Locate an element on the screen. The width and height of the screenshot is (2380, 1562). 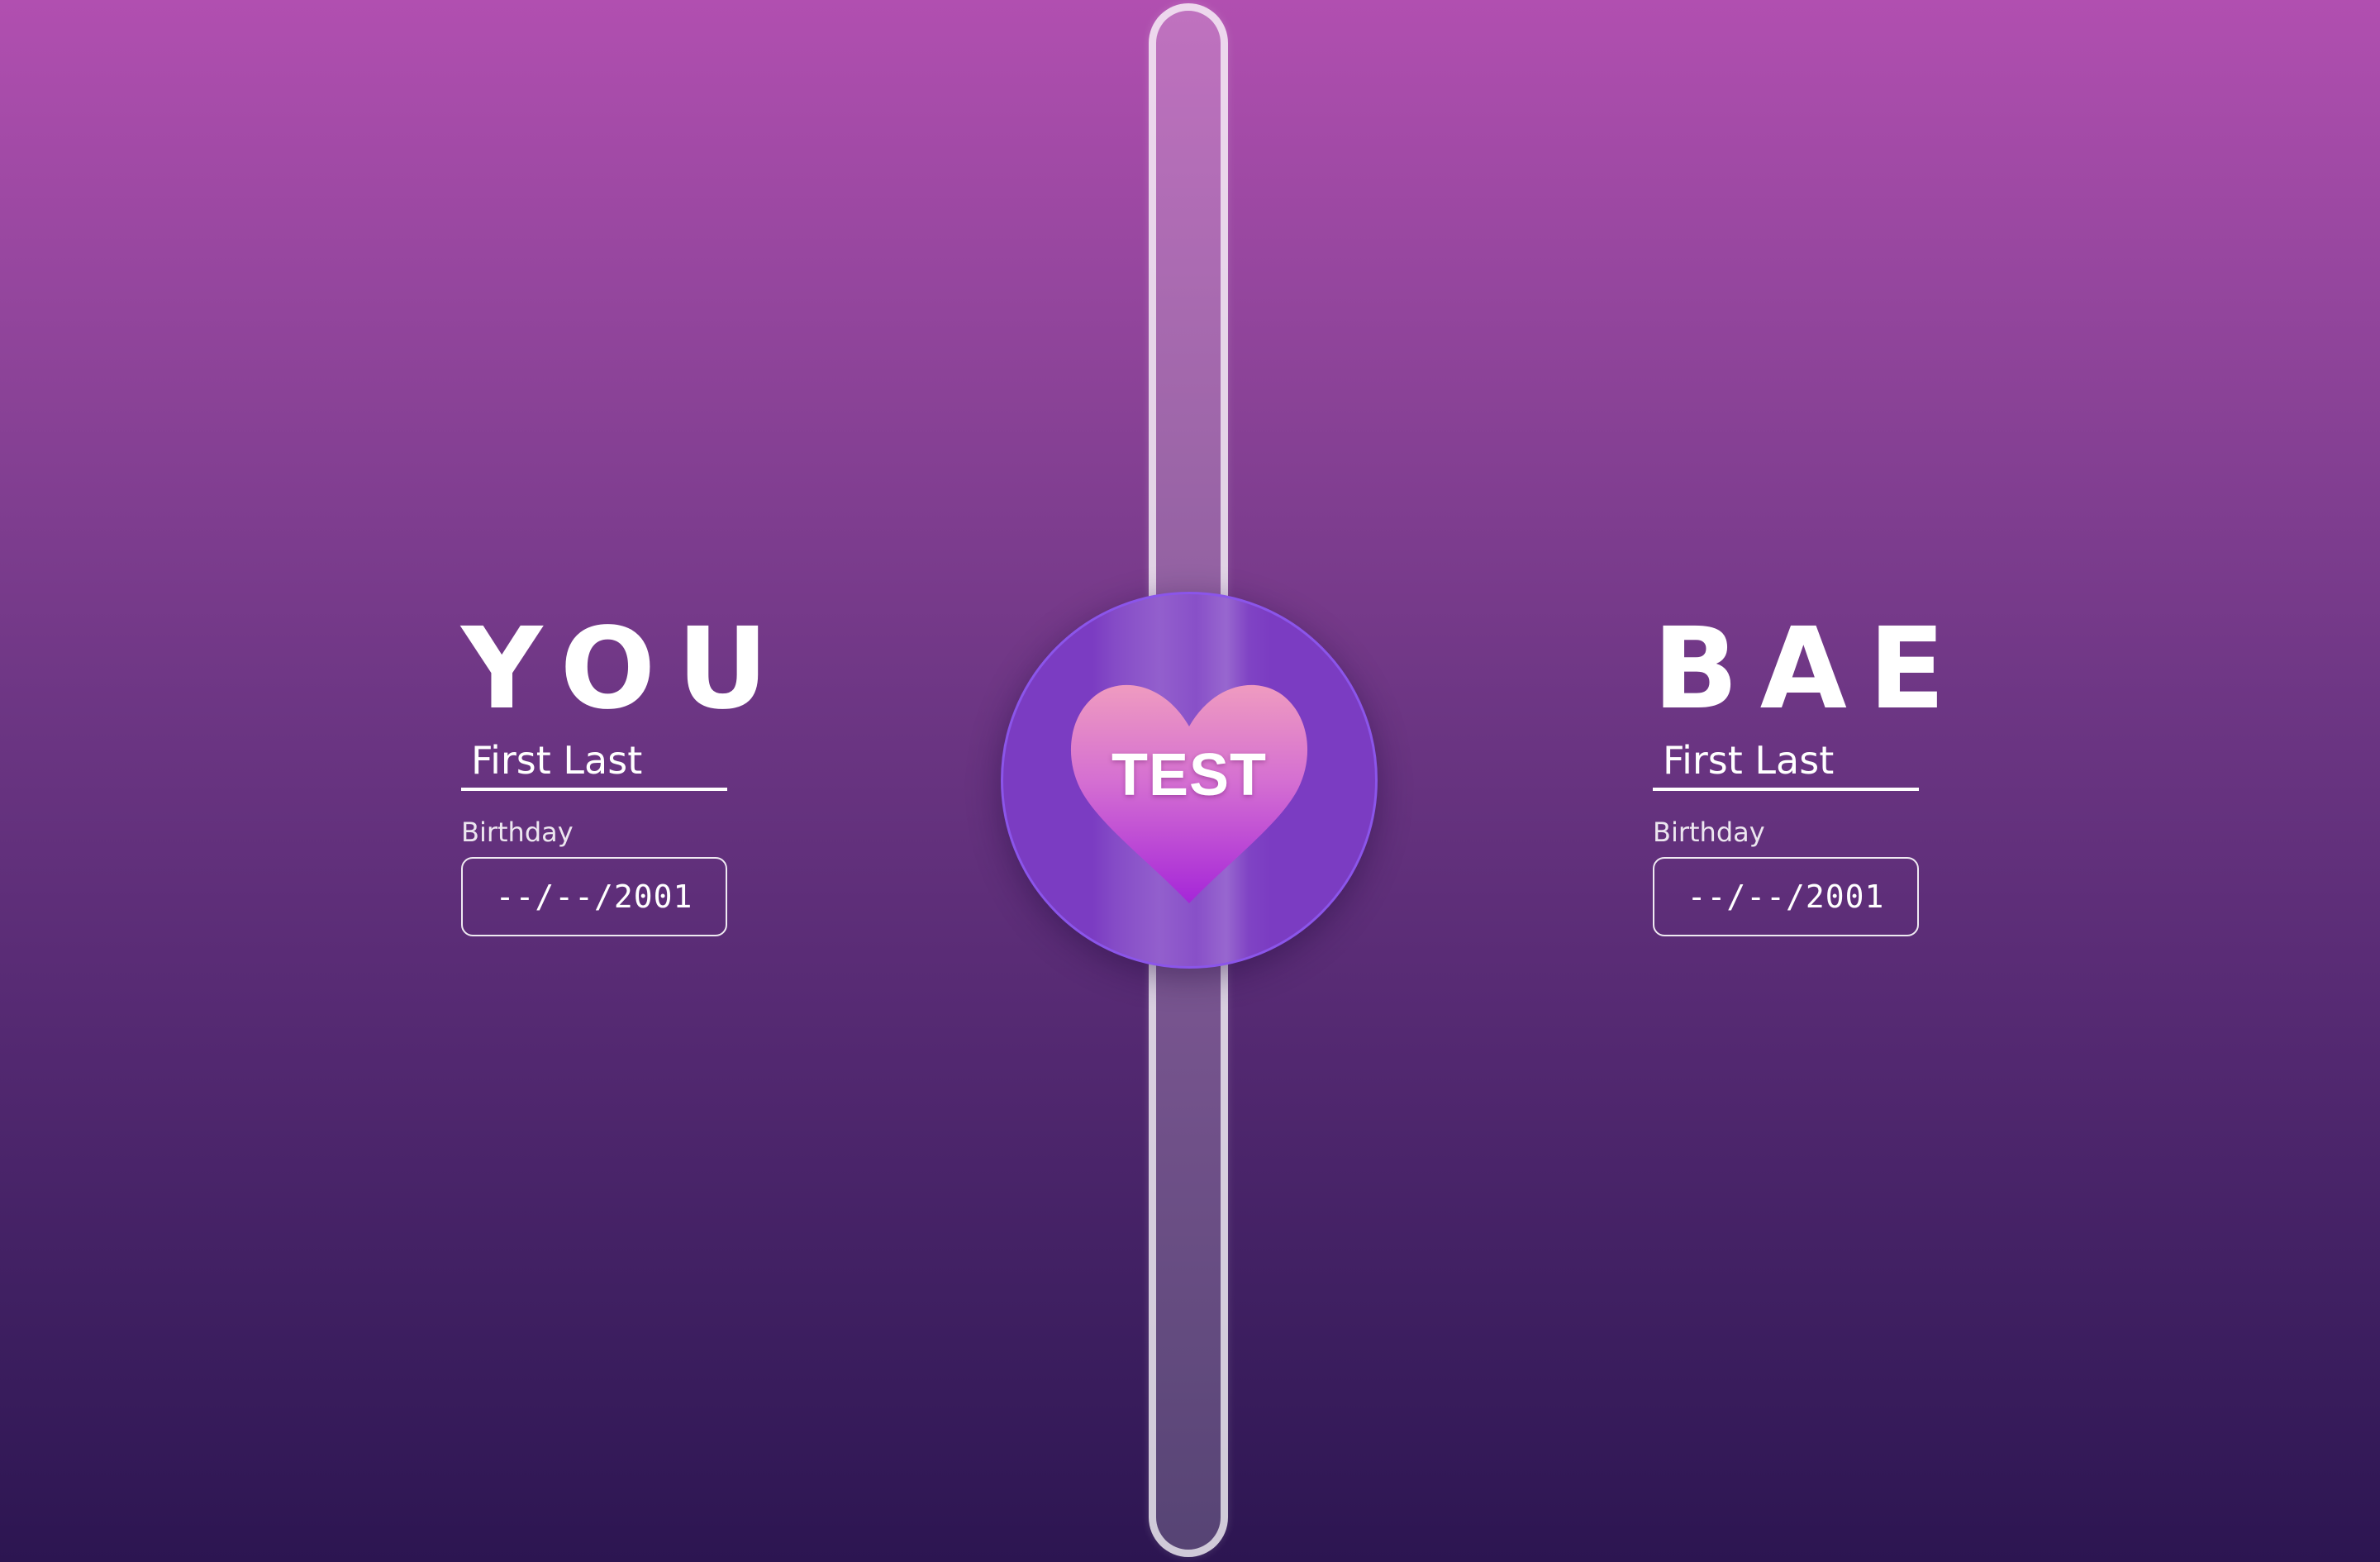
test-button-label: TEST is located at coordinates (1189, 775).